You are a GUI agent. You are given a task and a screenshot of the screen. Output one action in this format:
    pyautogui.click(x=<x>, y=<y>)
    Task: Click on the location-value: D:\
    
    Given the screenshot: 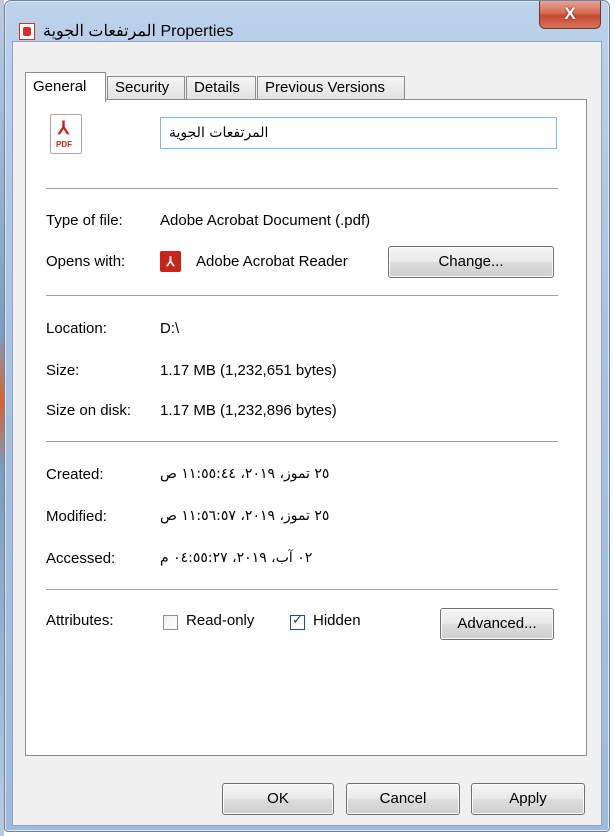 What is the action you would take?
    pyautogui.click(x=170, y=328)
    